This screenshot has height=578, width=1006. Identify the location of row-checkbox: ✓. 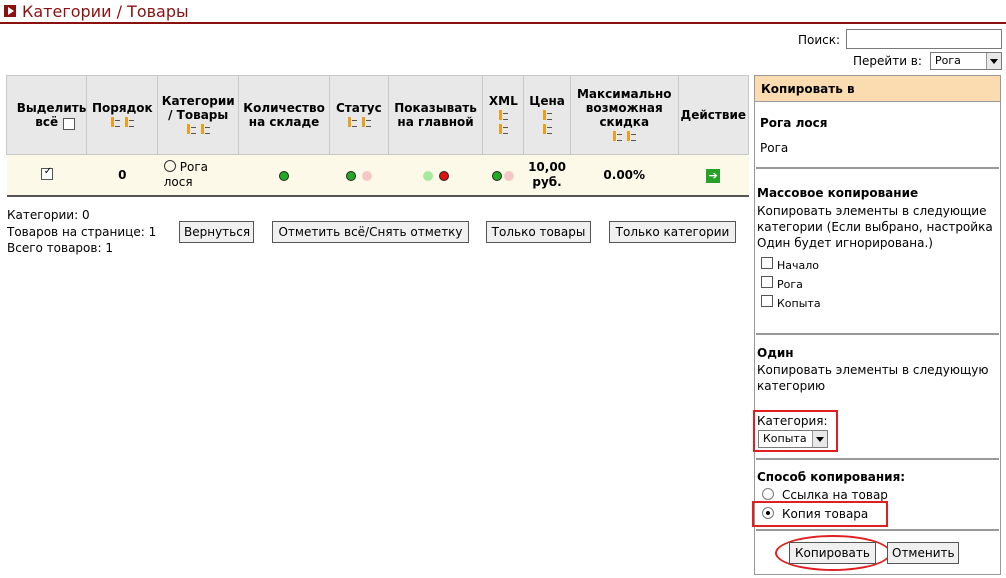
(46, 172).